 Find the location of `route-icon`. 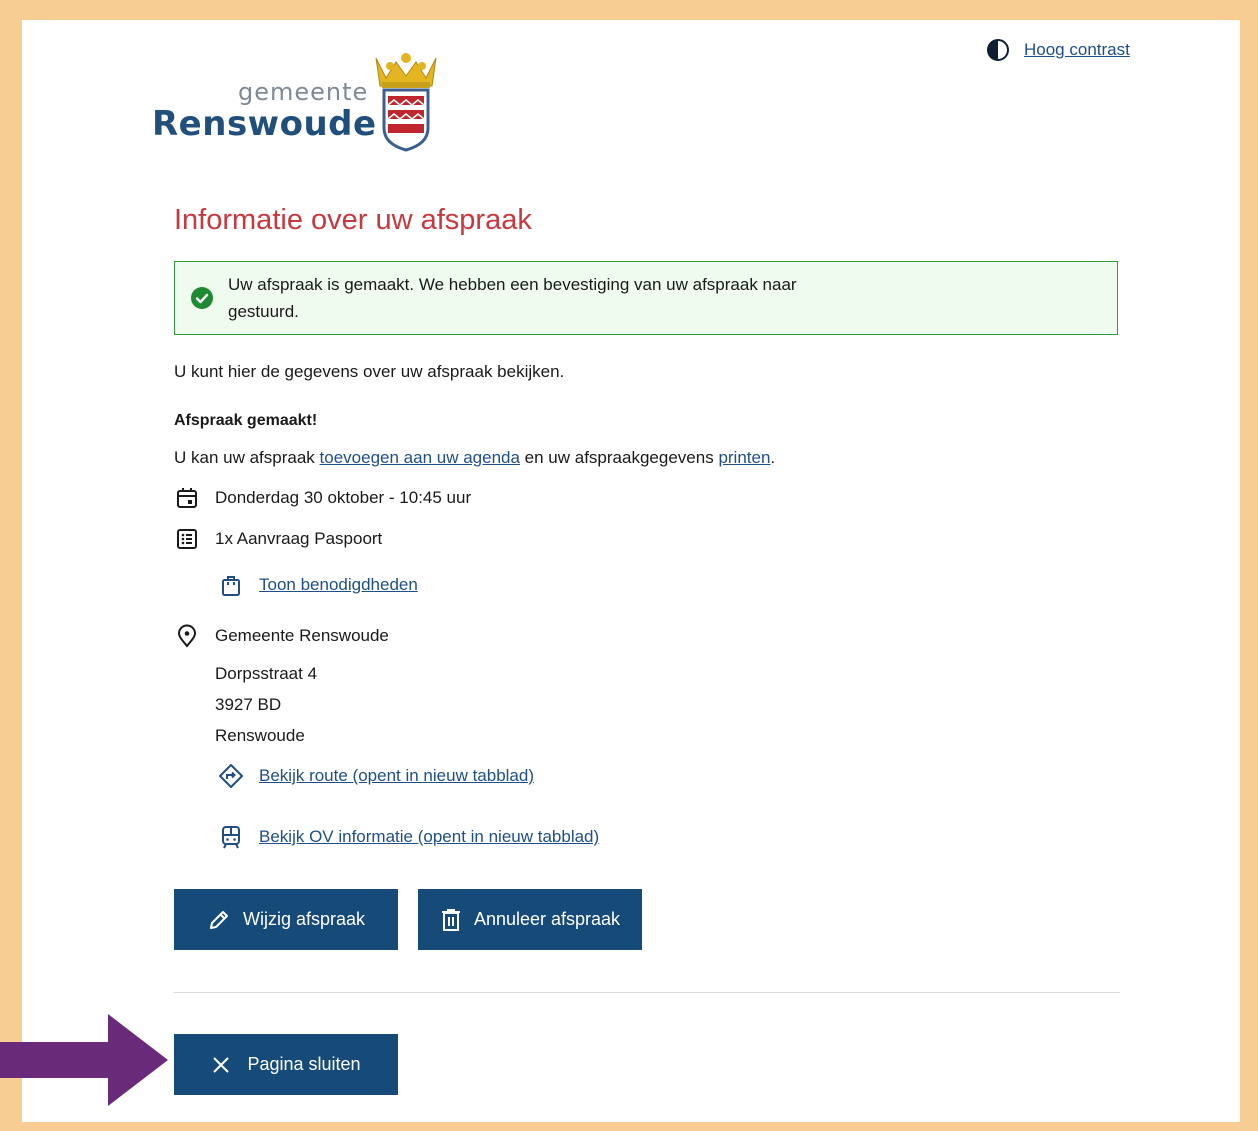

route-icon is located at coordinates (231, 776).